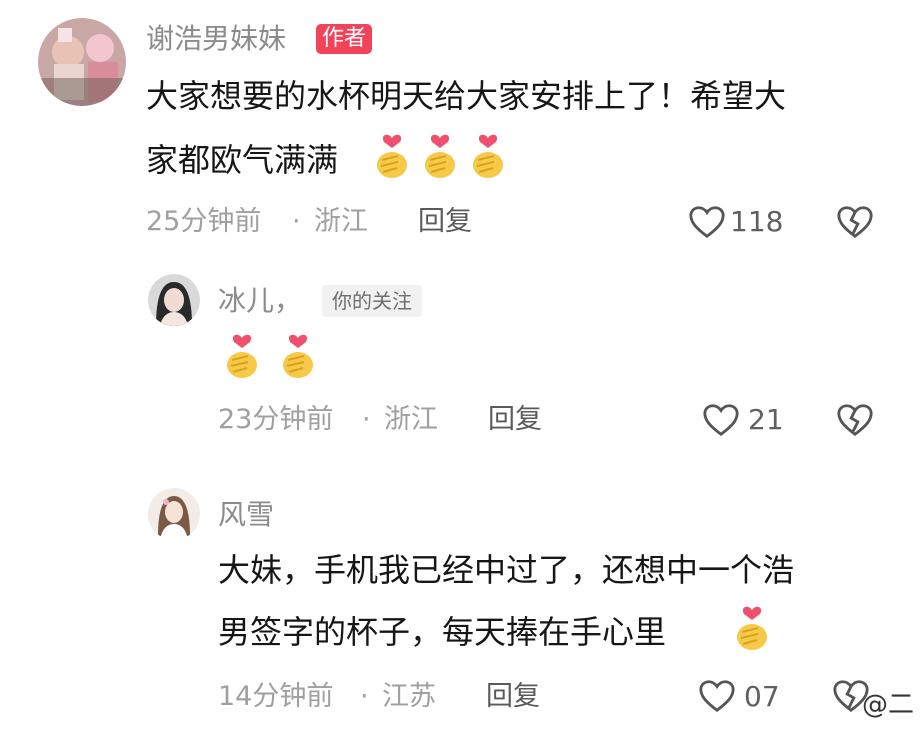 Image resolution: width=922 pixels, height=737 pixels. What do you see at coordinates (260, 301) in the screenshot?
I see `author-name: 冰儿，` at bounding box center [260, 301].